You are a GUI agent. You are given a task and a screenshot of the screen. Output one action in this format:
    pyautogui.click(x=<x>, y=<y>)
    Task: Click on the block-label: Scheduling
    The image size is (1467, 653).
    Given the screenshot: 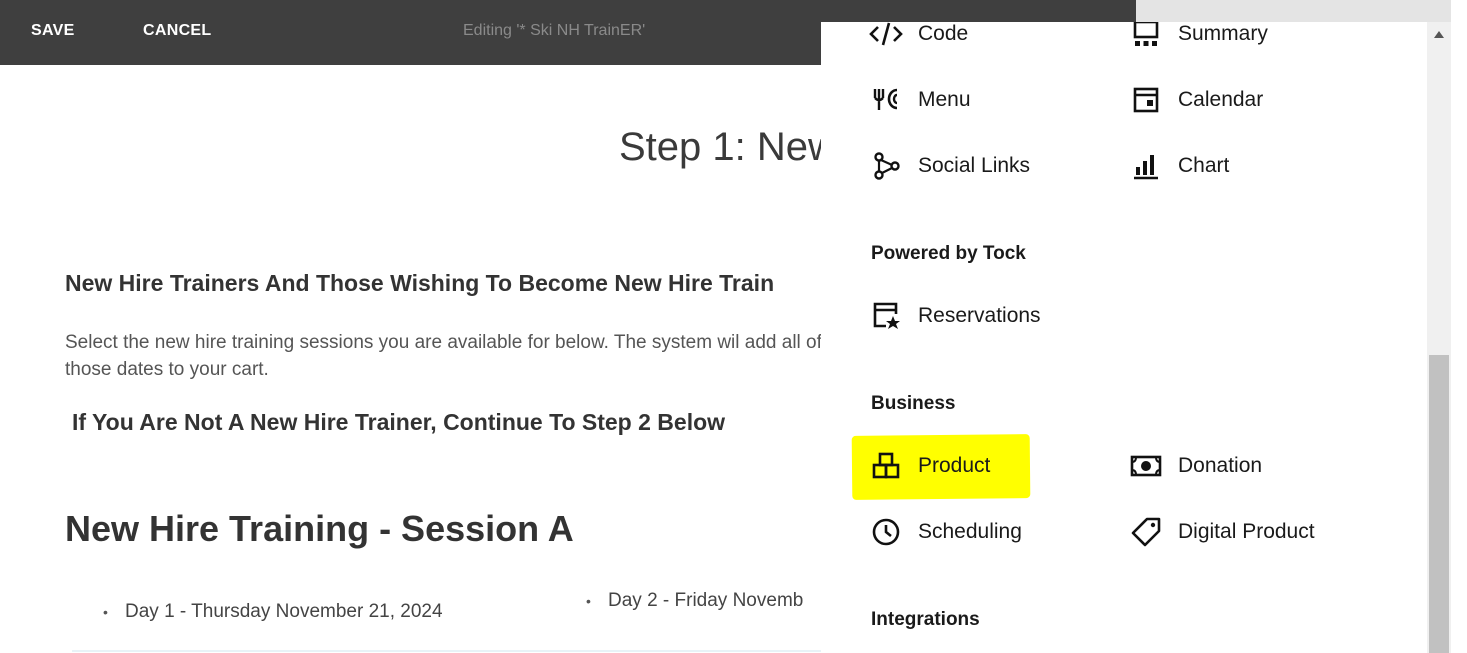 What is the action you would take?
    pyautogui.click(x=970, y=531)
    